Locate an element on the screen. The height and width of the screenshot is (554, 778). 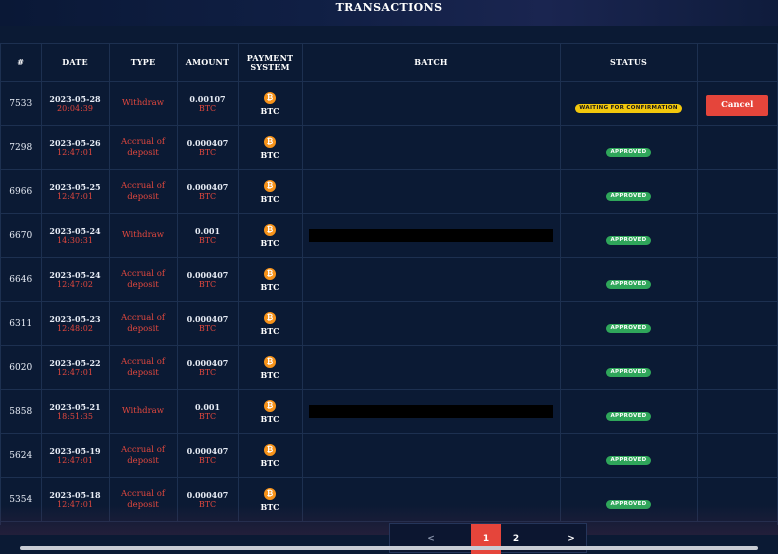
page-title: TRANSACTIONS is located at coordinates (389, 7).